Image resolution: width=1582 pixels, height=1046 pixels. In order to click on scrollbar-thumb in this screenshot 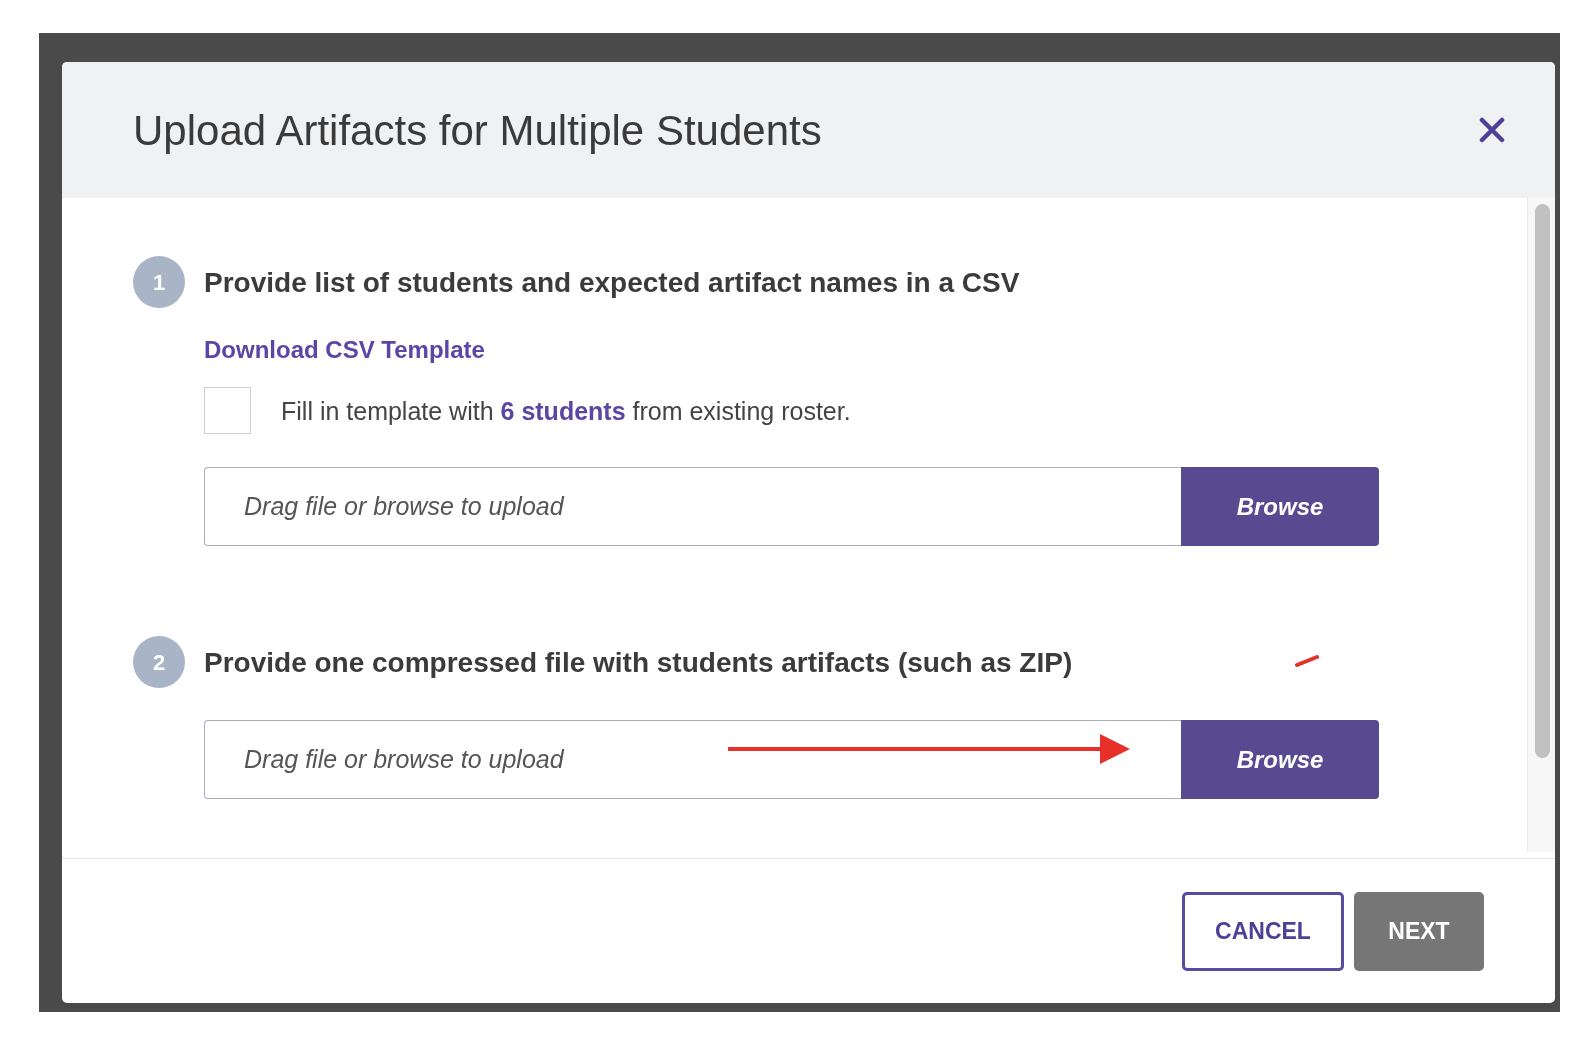, I will do `click(1542, 481)`.